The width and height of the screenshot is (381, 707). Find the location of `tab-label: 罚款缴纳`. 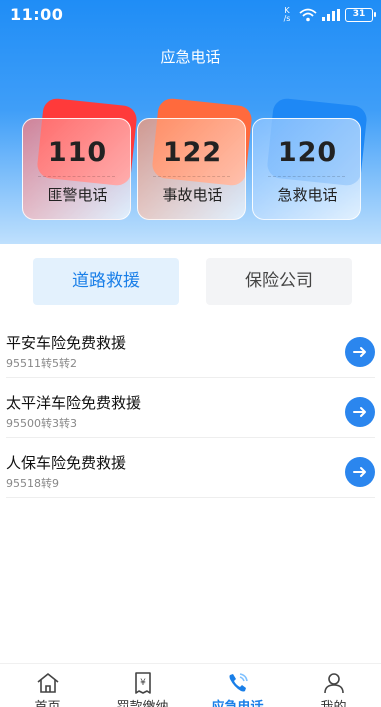

tab-label: 罚款缴纳 is located at coordinates (142, 701).